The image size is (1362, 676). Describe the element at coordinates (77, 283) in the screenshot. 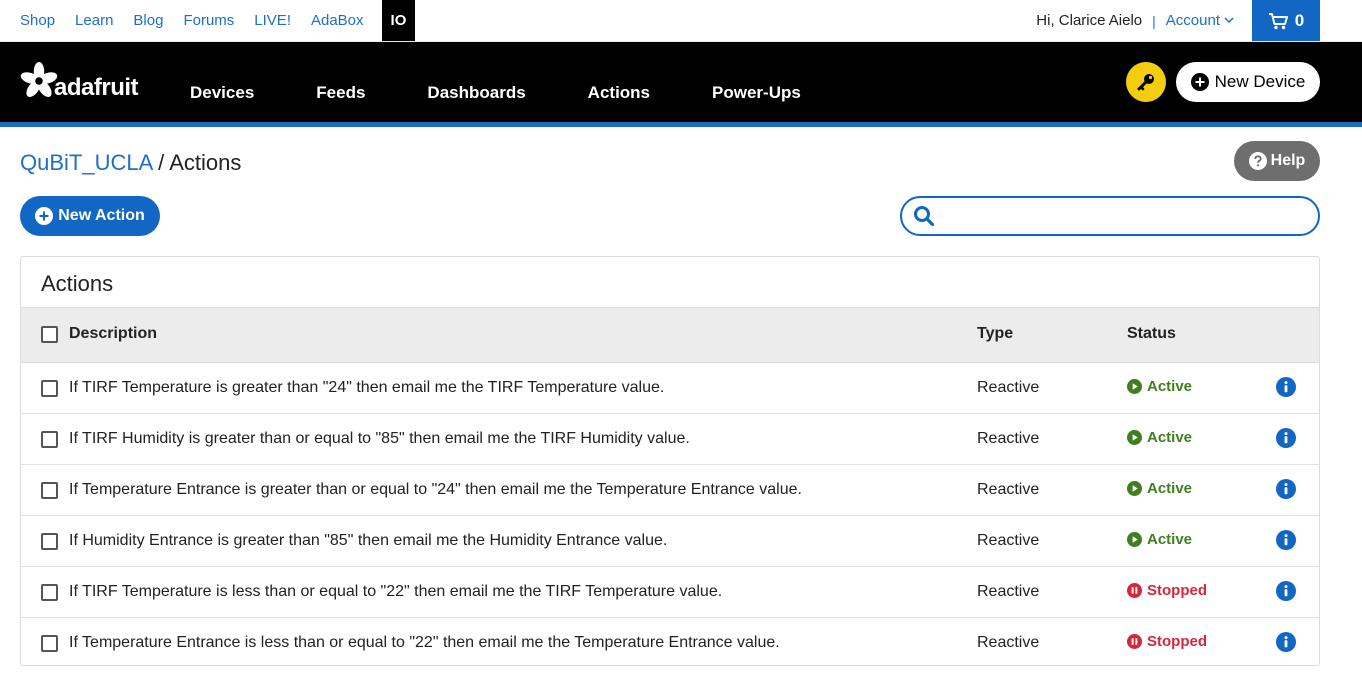

I see `panel-title: Actions` at that location.